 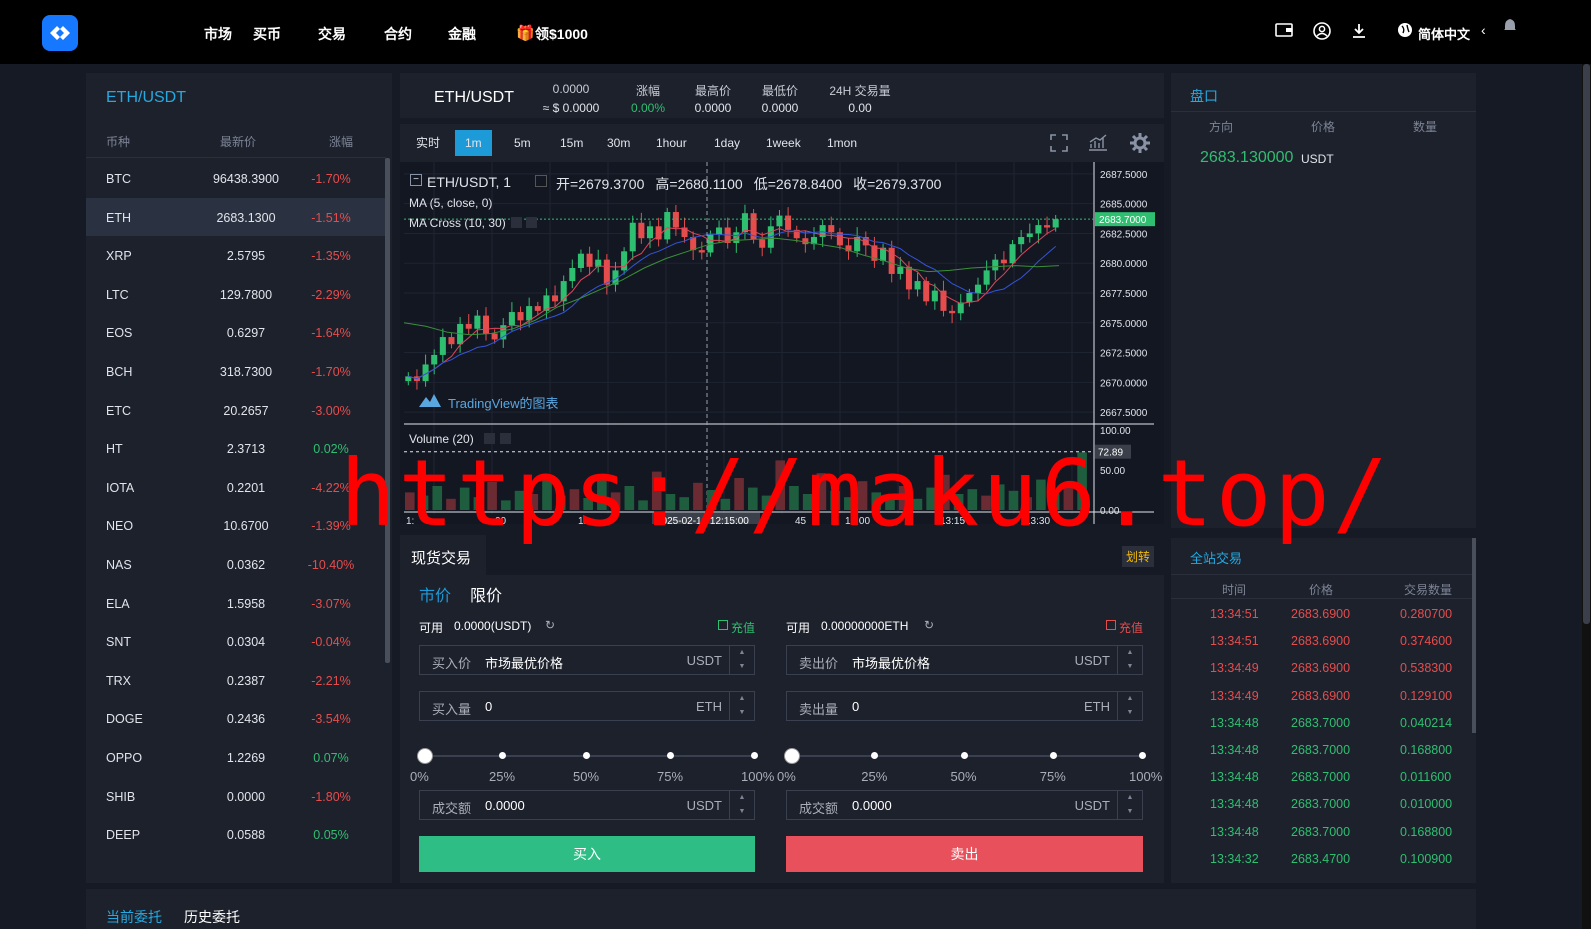 I want to click on buy-recharge-link: 充值, so click(x=743, y=627).